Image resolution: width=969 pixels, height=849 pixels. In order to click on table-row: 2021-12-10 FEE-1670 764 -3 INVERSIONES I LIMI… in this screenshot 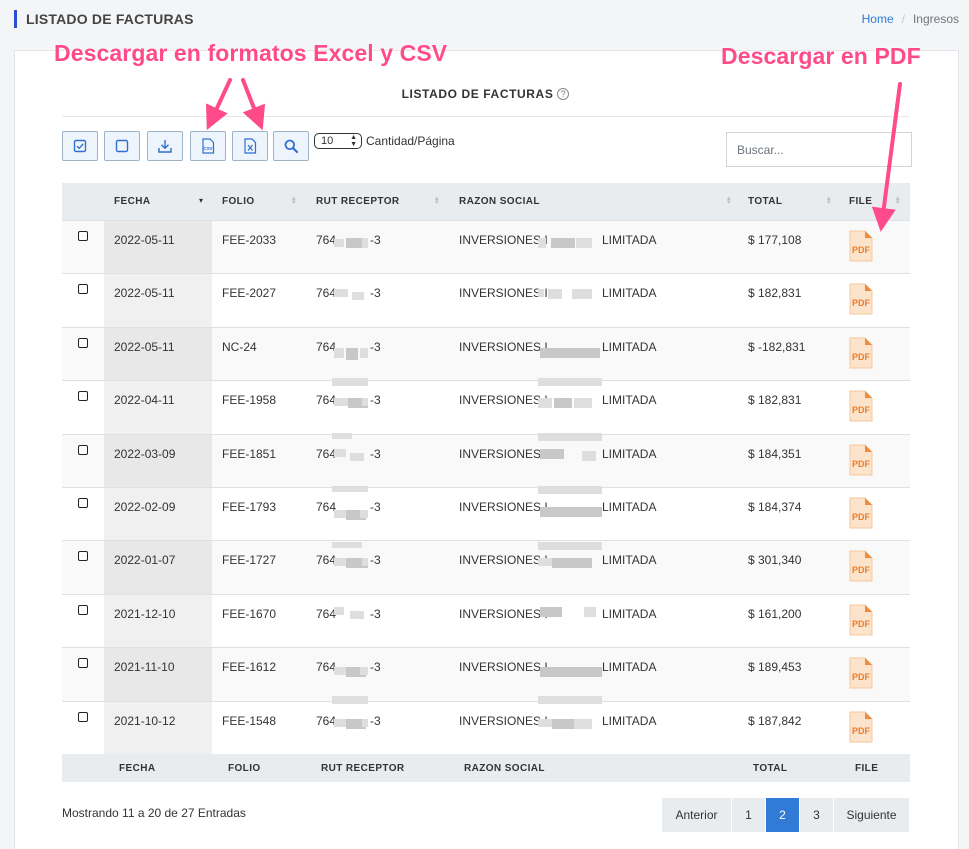, I will do `click(486, 620)`.